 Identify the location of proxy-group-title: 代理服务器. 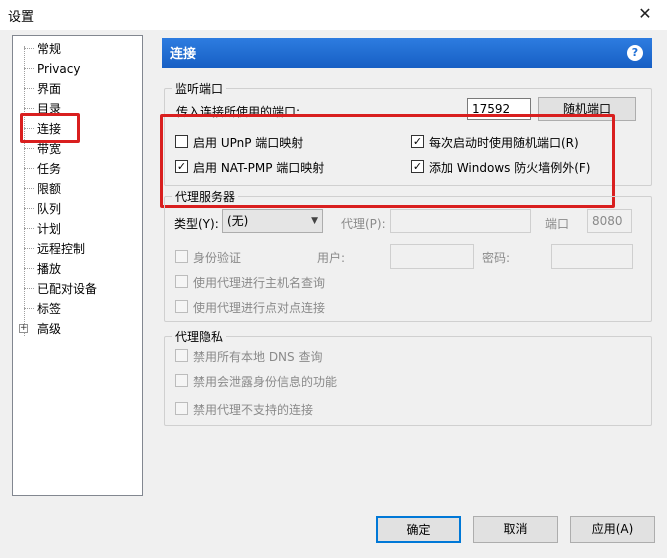
(205, 196).